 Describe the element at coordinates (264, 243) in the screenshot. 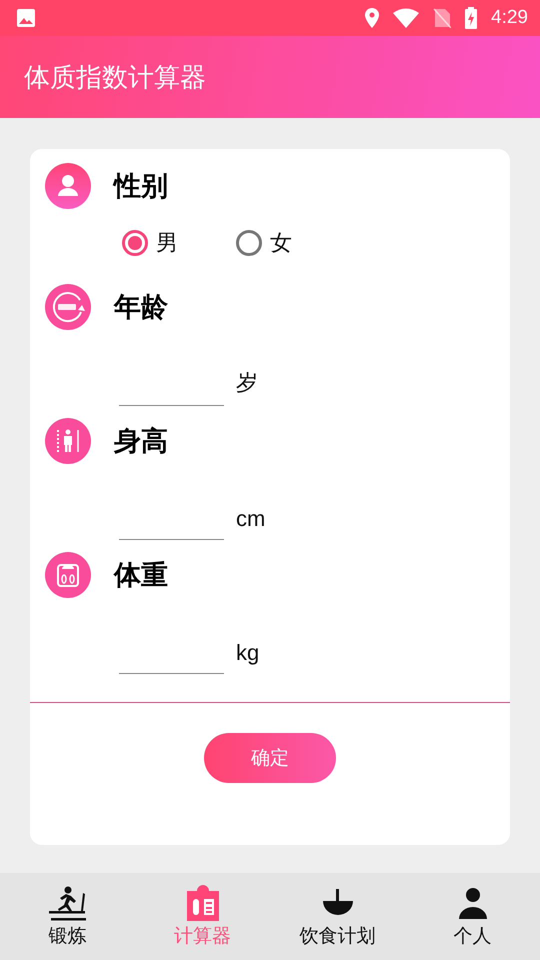

I see `gender-radio: 女` at that location.